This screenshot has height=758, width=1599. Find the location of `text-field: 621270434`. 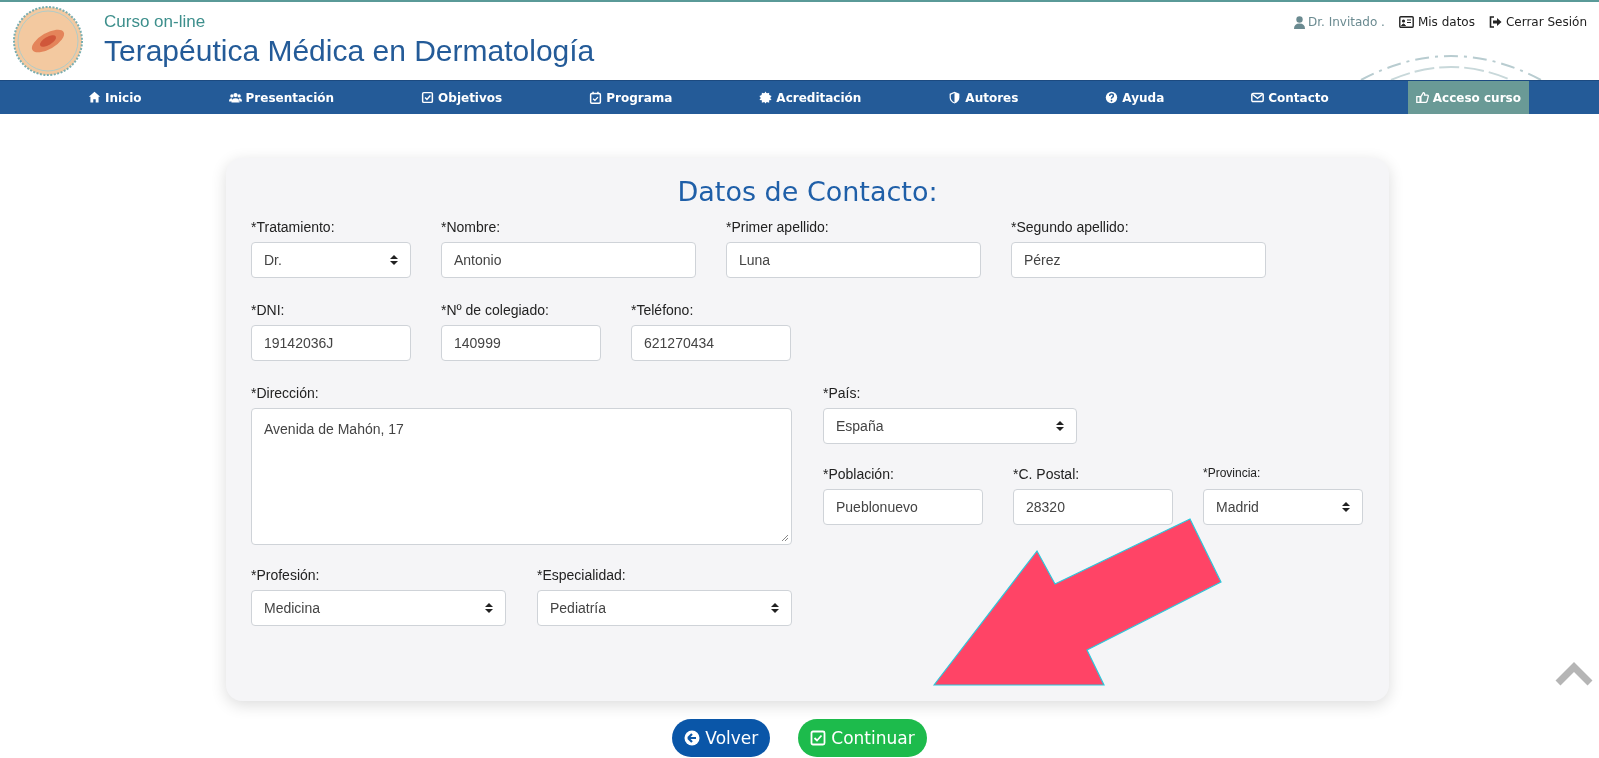

text-field: 621270434 is located at coordinates (711, 343).